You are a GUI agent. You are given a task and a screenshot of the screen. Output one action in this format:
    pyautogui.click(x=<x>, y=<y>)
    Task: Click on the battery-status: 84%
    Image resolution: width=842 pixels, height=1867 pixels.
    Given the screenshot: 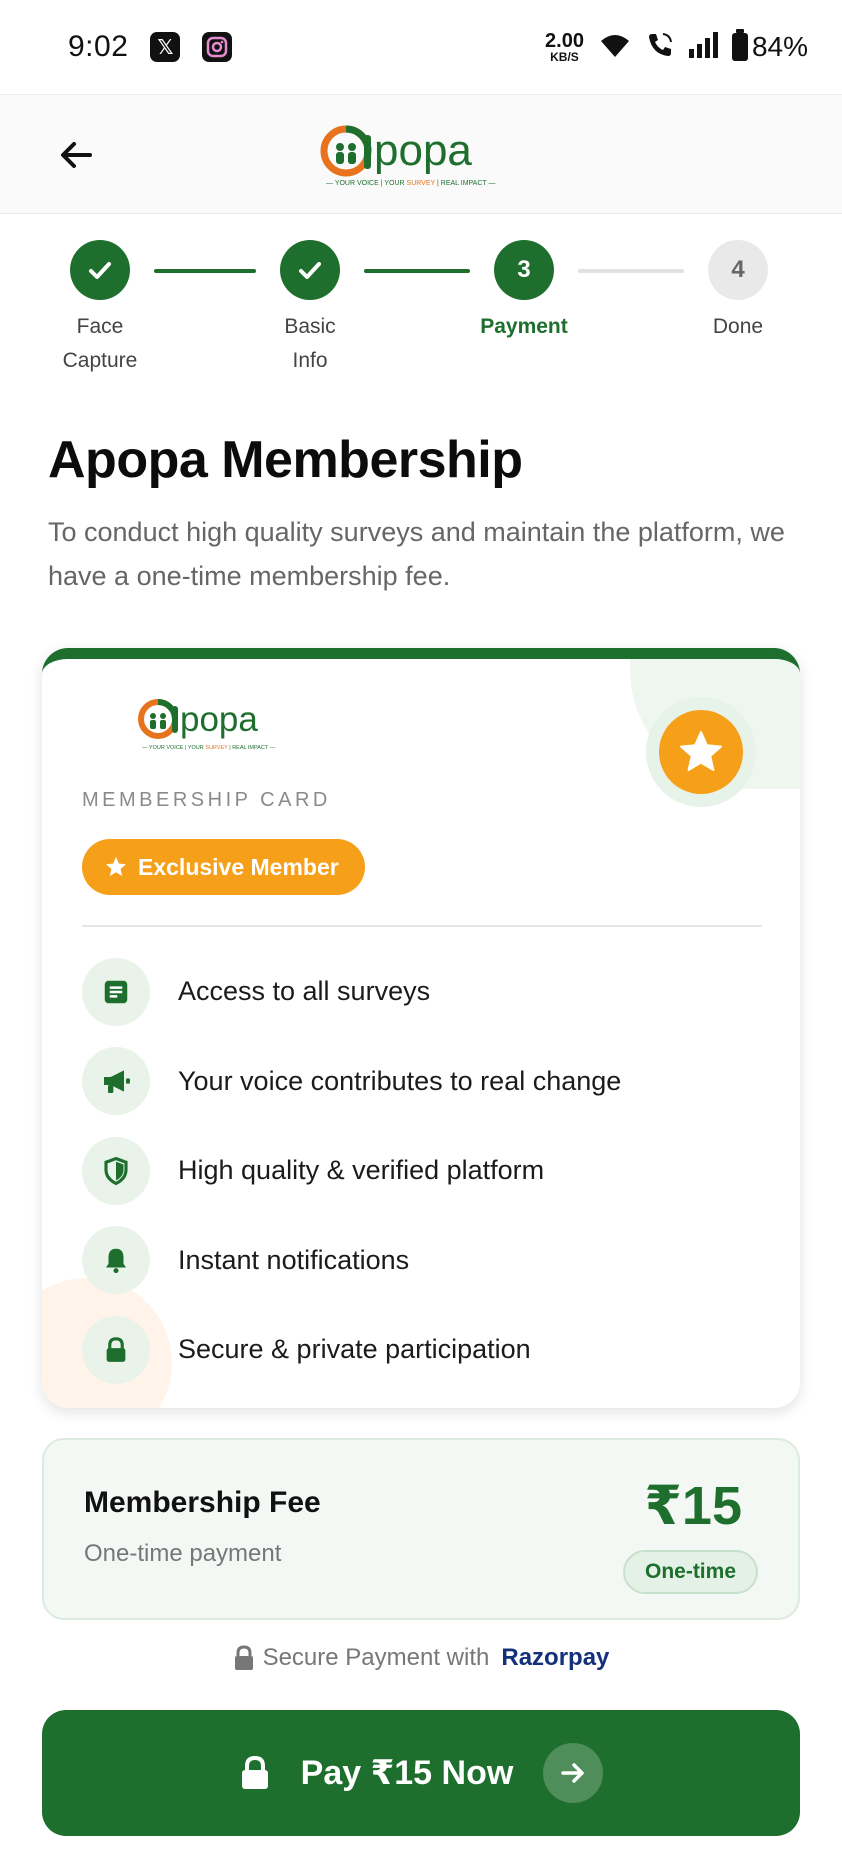 What is the action you would take?
    pyautogui.click(x=769, y=46)
    